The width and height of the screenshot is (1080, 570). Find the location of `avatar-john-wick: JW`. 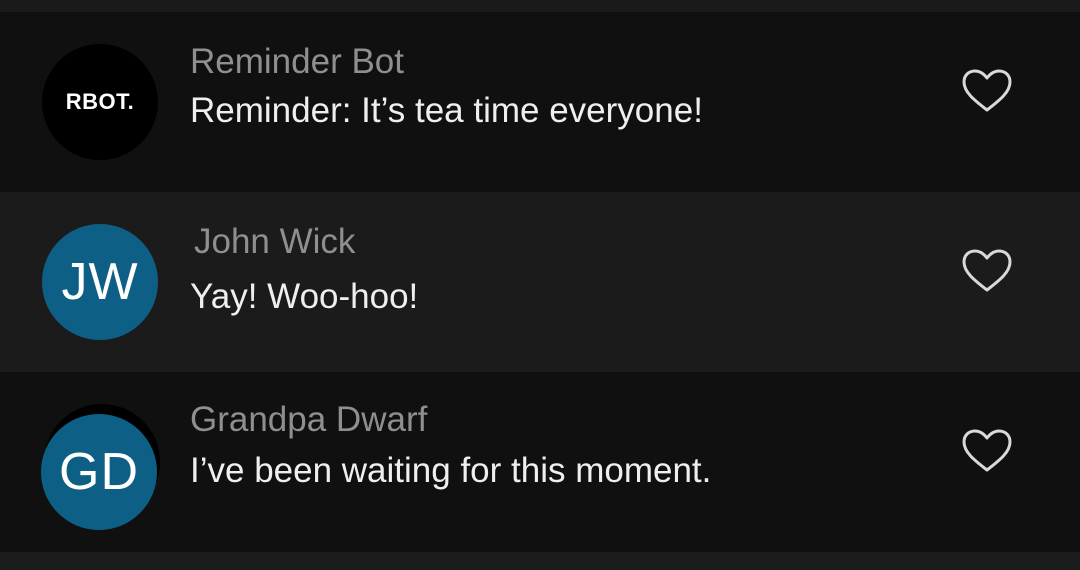

avatar-john-wick: JW is located at coordinates (100, 282).